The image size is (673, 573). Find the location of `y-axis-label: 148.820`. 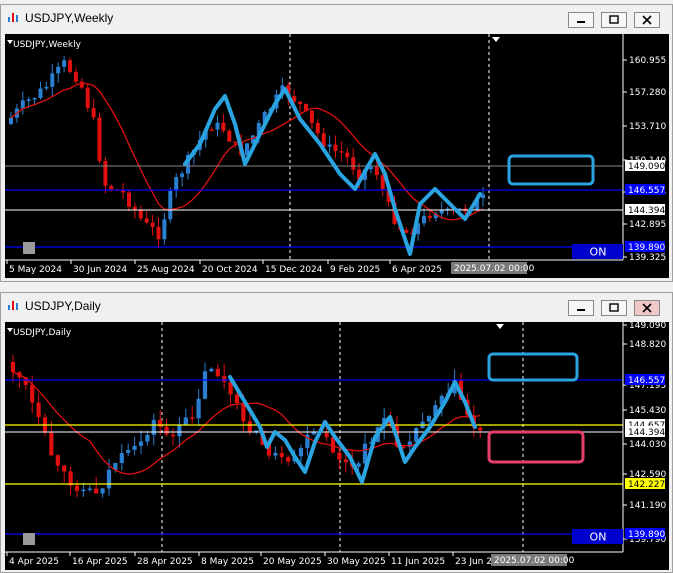

y-axis-label: 148.820 is located at coordinates (647, 345).